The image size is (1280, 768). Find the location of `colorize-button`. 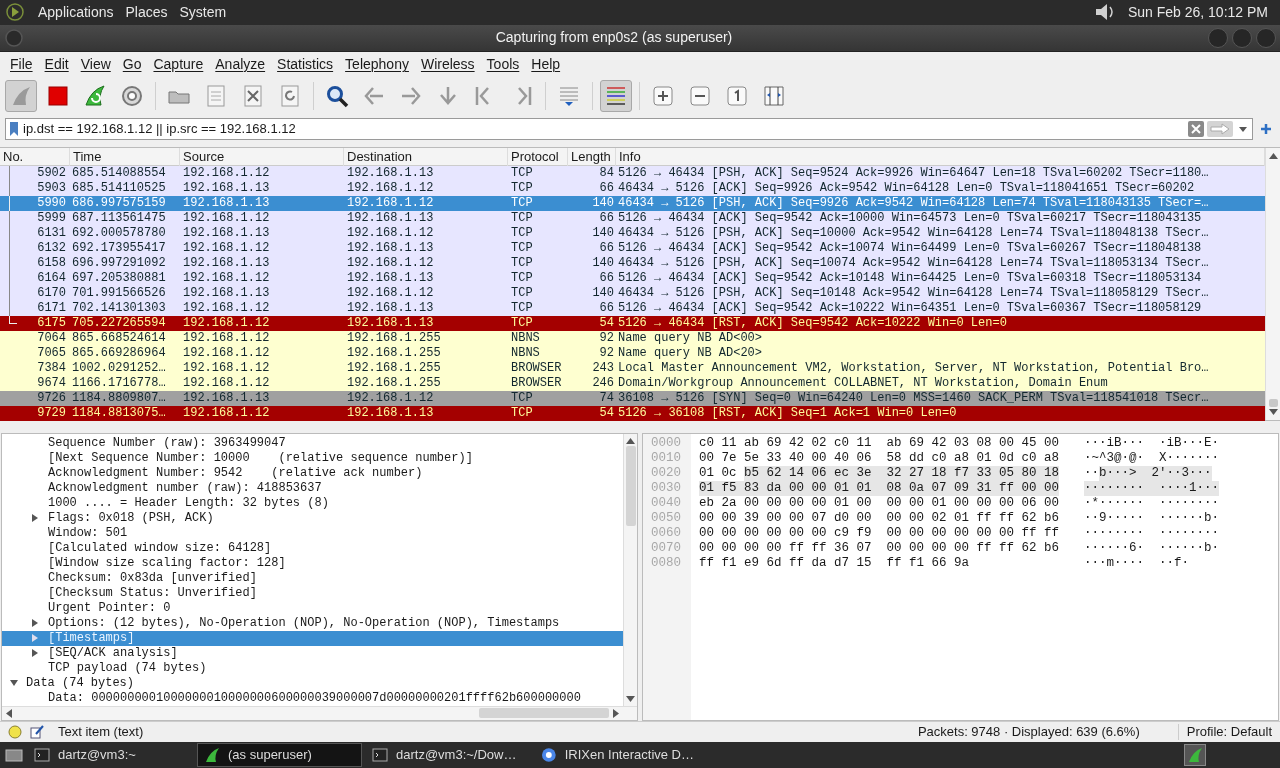

colorize-button is located at coordinates (616, 95).